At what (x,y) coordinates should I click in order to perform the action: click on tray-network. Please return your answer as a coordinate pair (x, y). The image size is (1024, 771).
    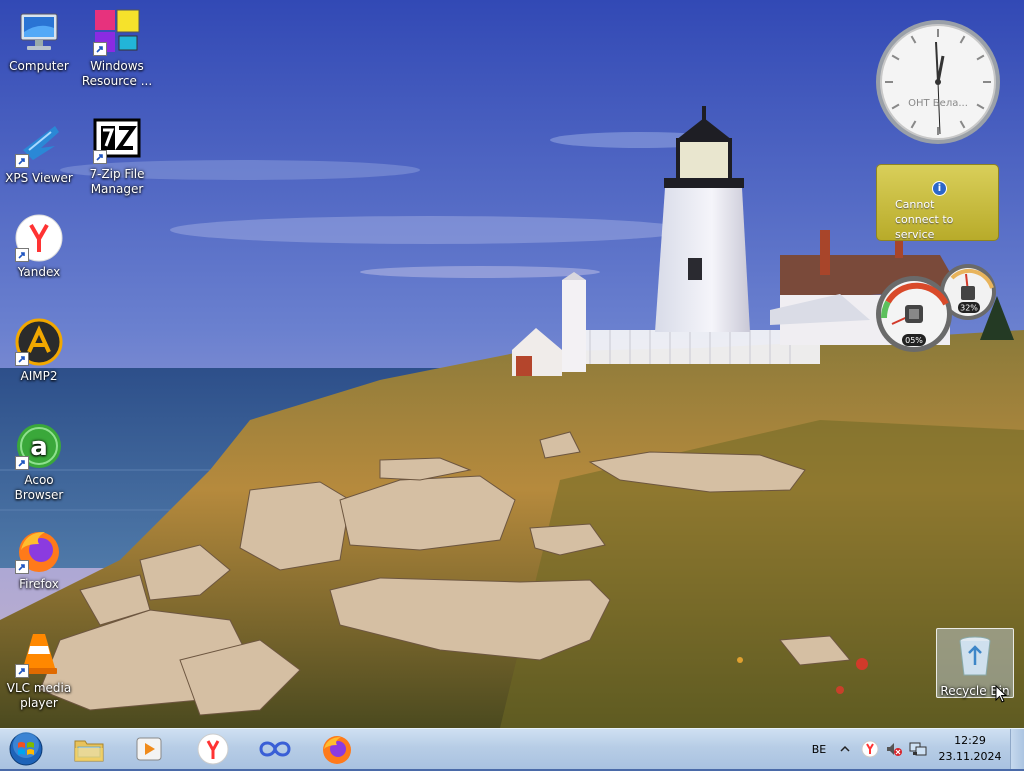
    Looking at the image, I should click on (918, 749).